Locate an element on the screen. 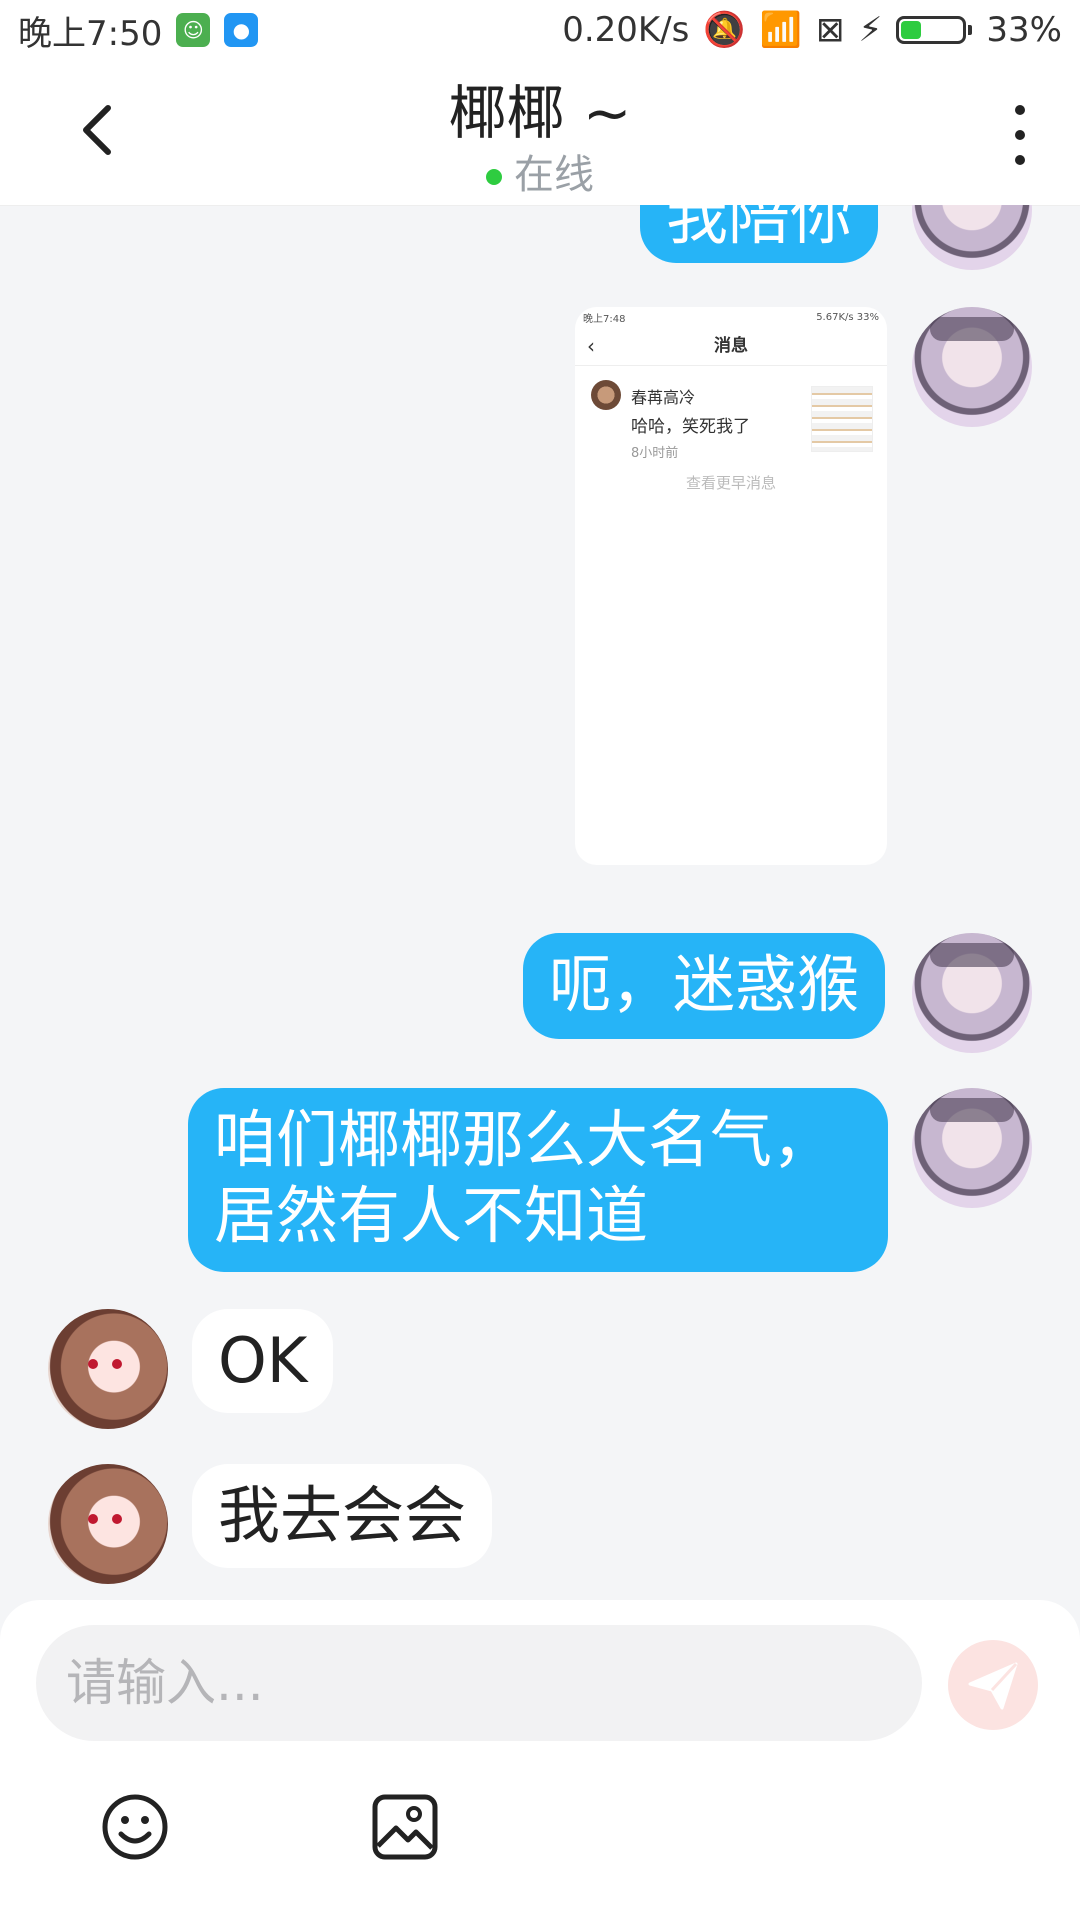 Image resolution: width=1080 pixels, height=1920 pixels. screenshot-avatar is located at coordinates (606, 395).